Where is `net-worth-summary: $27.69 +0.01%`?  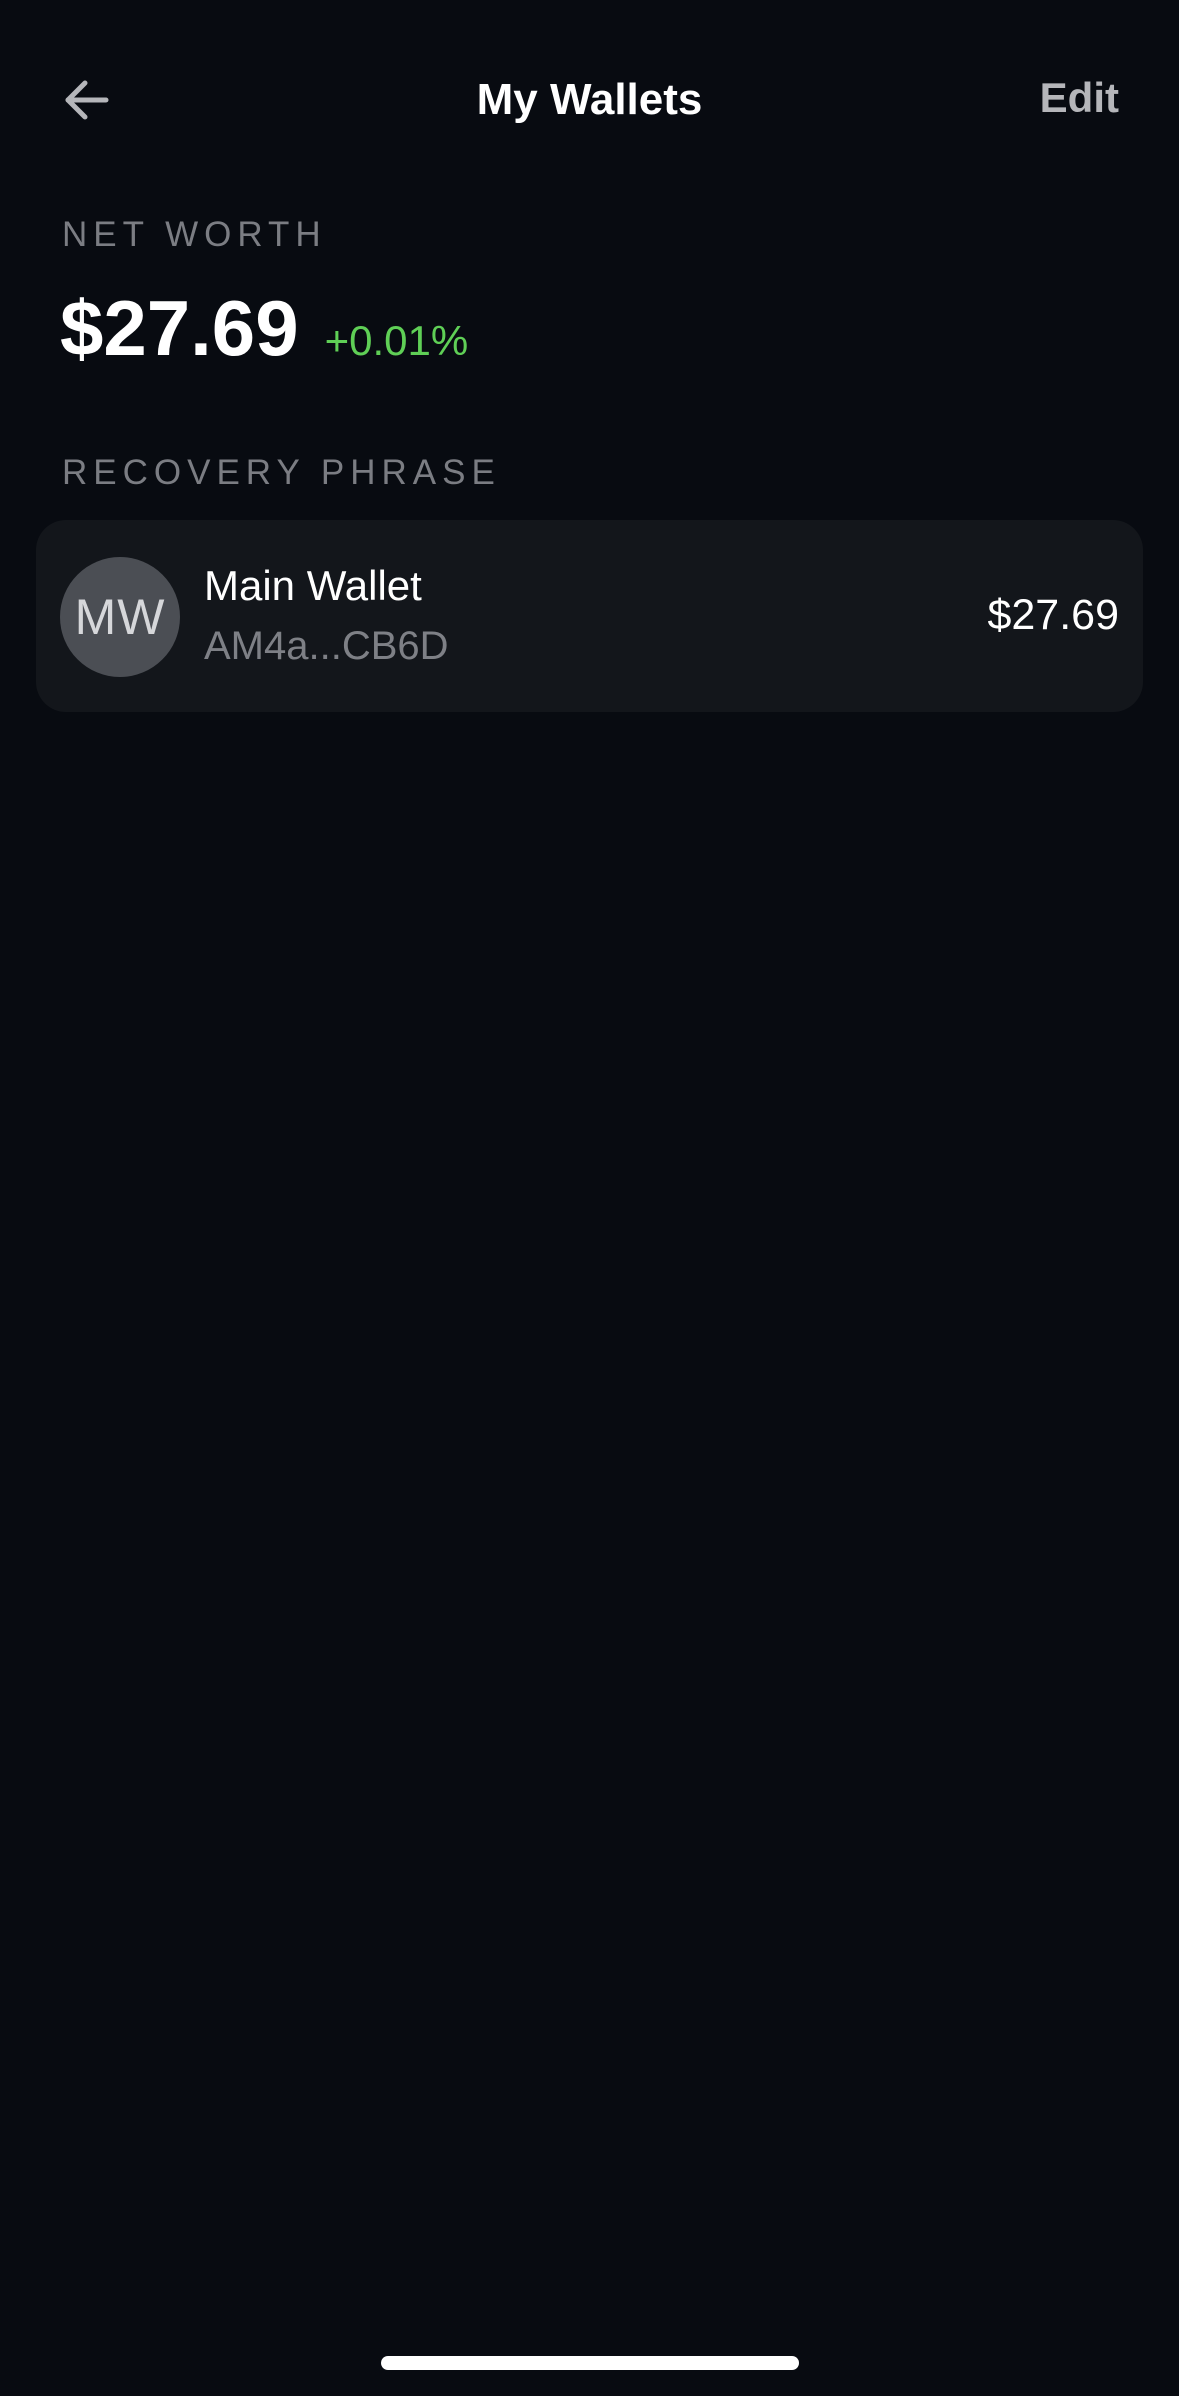 net-worth-summary: $27.69 +0.01% is located at coordinates (264, 328).